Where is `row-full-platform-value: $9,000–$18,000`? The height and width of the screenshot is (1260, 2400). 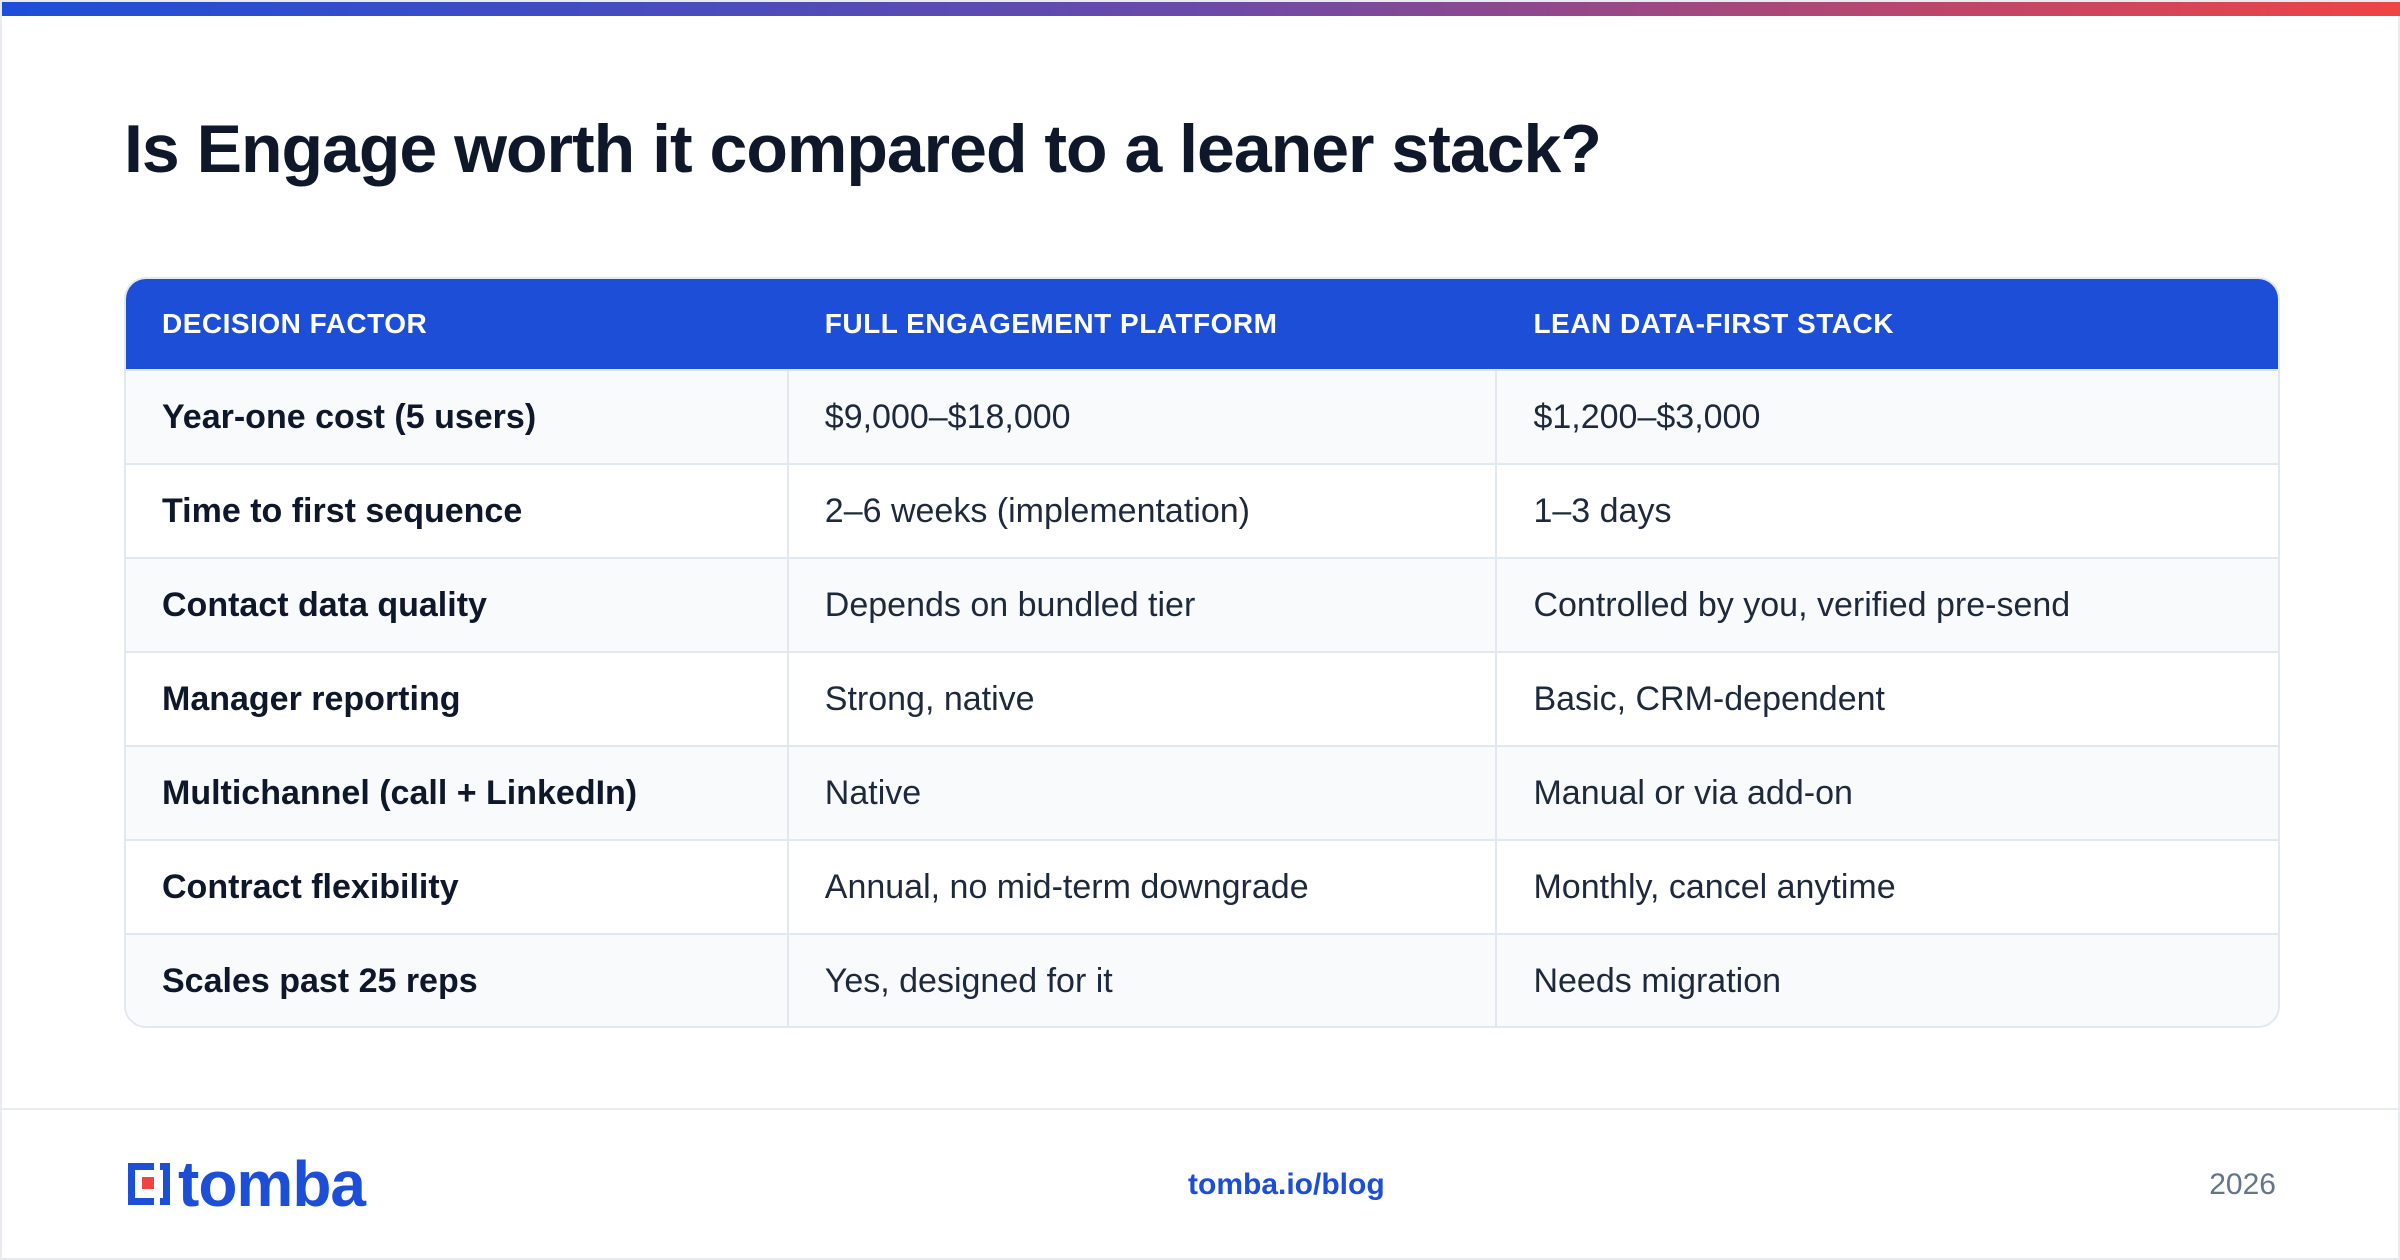 row-full-platform-value: $9,000–$18,000 is located at coordinates (1143, 417).